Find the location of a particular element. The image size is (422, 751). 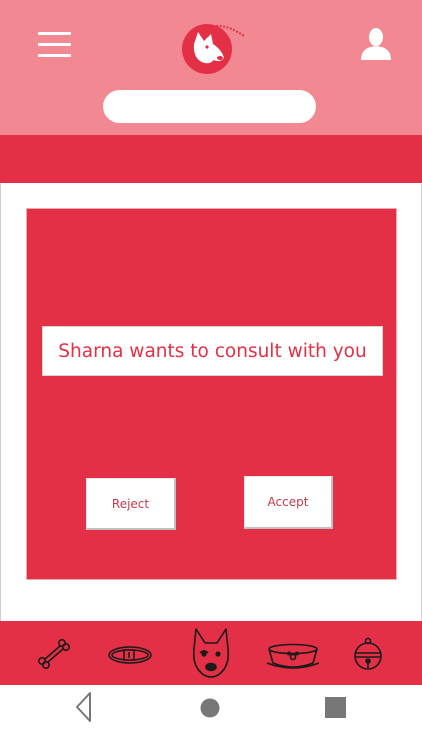

bell-icon is located at coordinates (368, 654).